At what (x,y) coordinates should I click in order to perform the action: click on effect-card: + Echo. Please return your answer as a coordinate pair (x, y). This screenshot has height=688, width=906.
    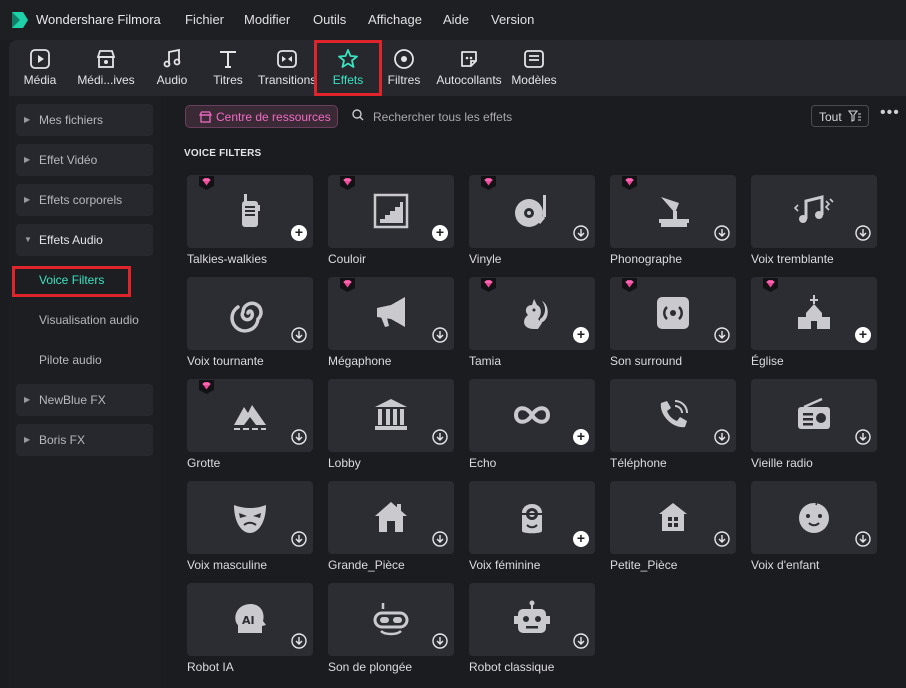
    Looking at the image, I should click on (532, 428).